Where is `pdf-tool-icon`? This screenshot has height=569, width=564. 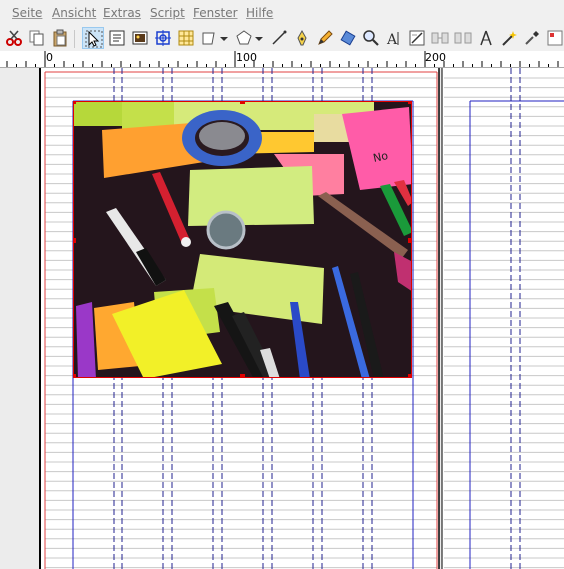
pdf-tool-icon is located at coordinates (554, 38).